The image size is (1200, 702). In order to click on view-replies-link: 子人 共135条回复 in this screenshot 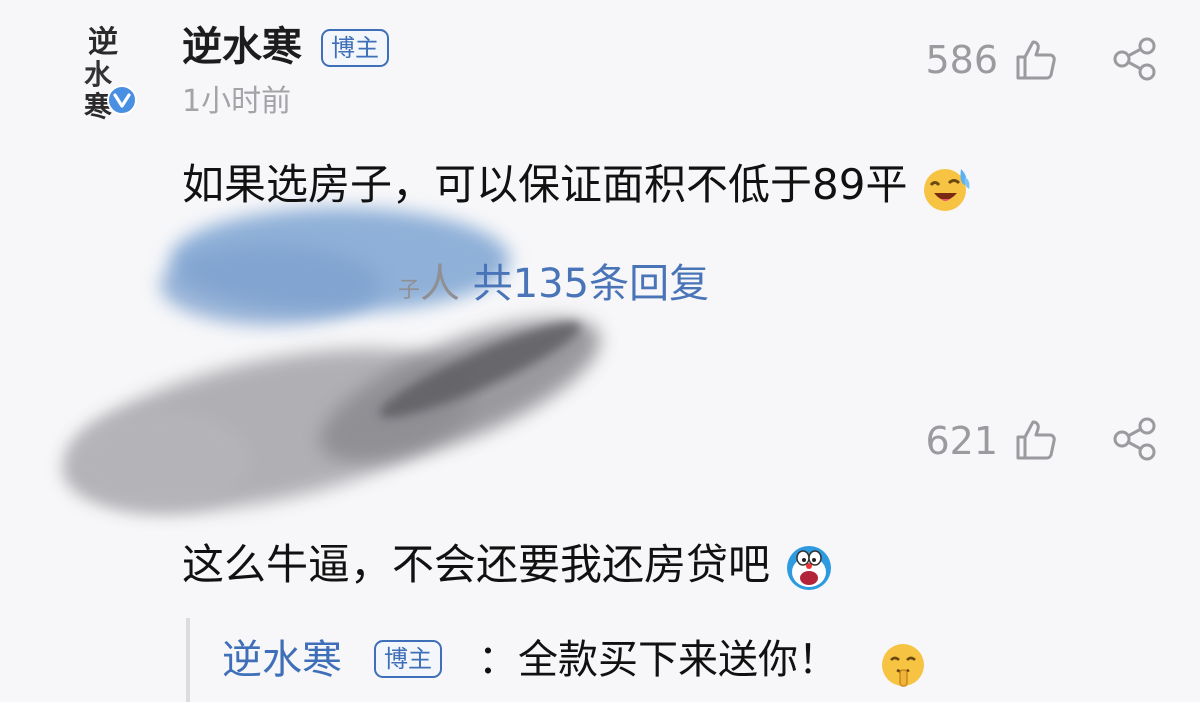, I will do `click(553, 287)`.